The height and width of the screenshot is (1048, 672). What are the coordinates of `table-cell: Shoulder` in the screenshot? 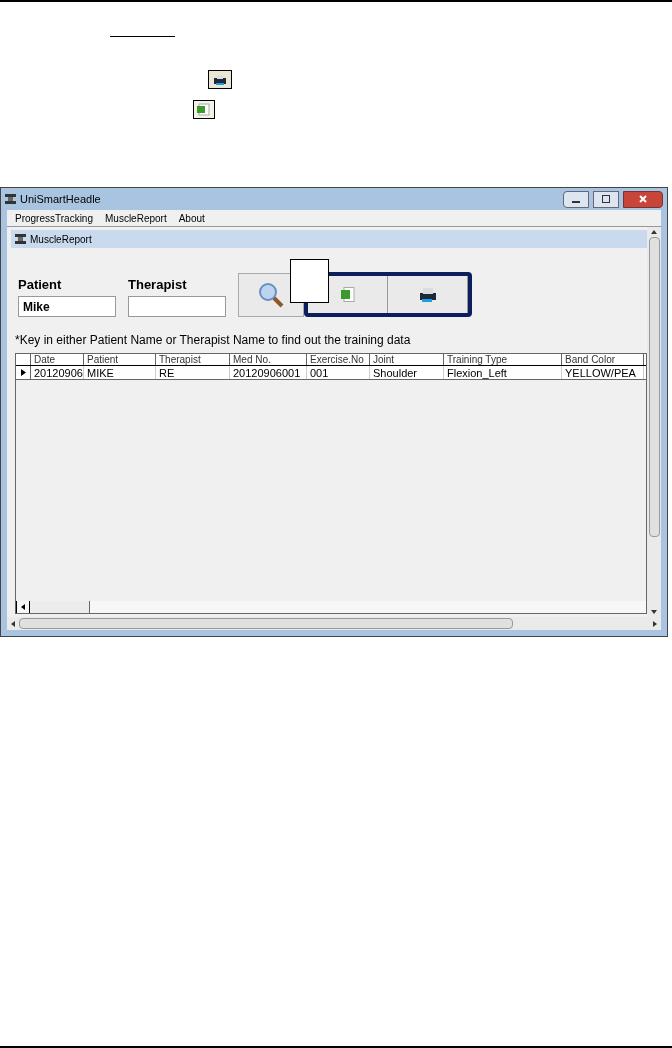 It's located at (407, 372).